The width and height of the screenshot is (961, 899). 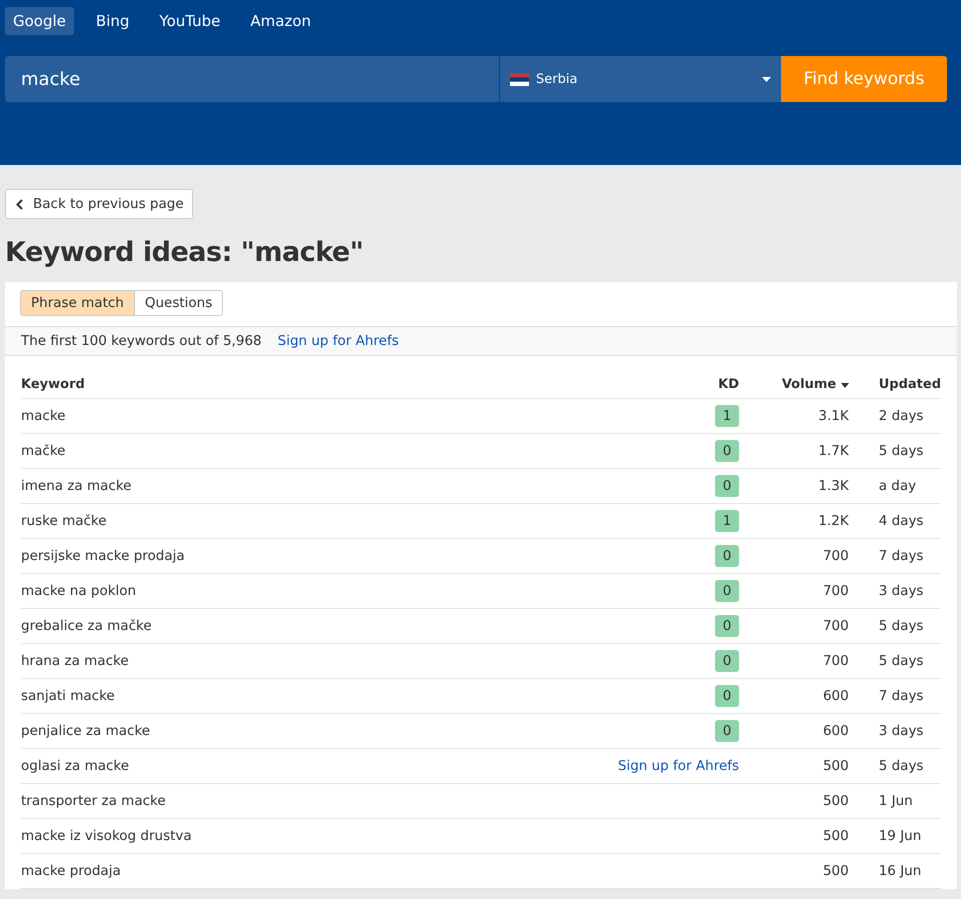 What do you see at coordinates (794, 451) in the screenshot?
I see `volume-cell: 1.7K` at bounding box center [794, 451].